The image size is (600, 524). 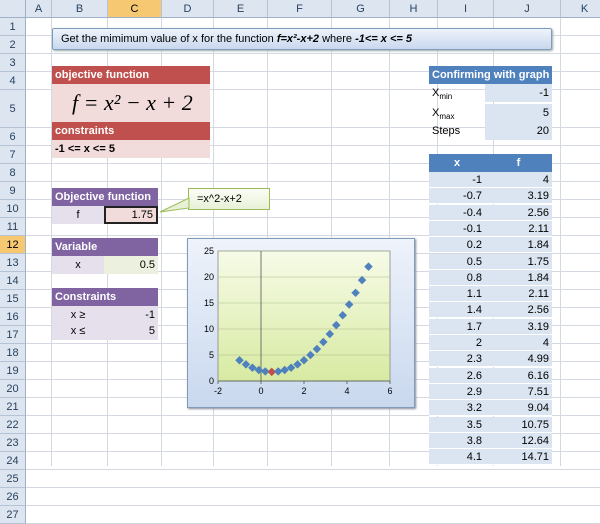 What do you see at coordinates (241, 9) in the screenshot?
I see `column-header-E: E` at bounding box center [241, 9].